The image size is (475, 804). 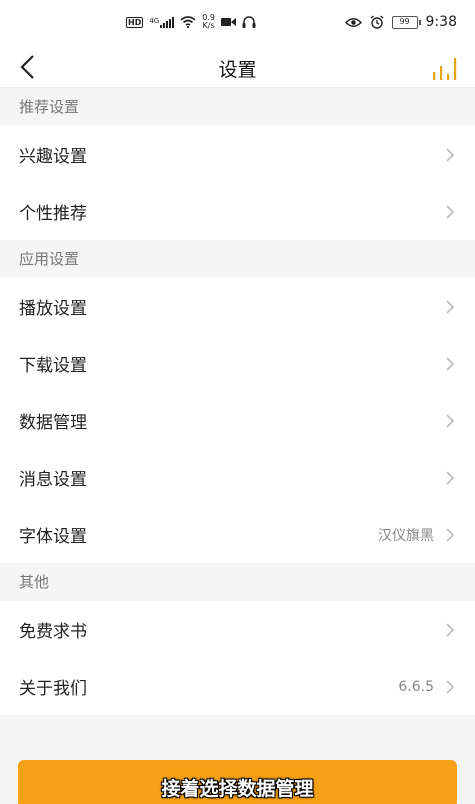 What do you see at coordinates (53, 423) in the screenshot?
I see `row-label: 数据管理` at bounding box center [53, 423].